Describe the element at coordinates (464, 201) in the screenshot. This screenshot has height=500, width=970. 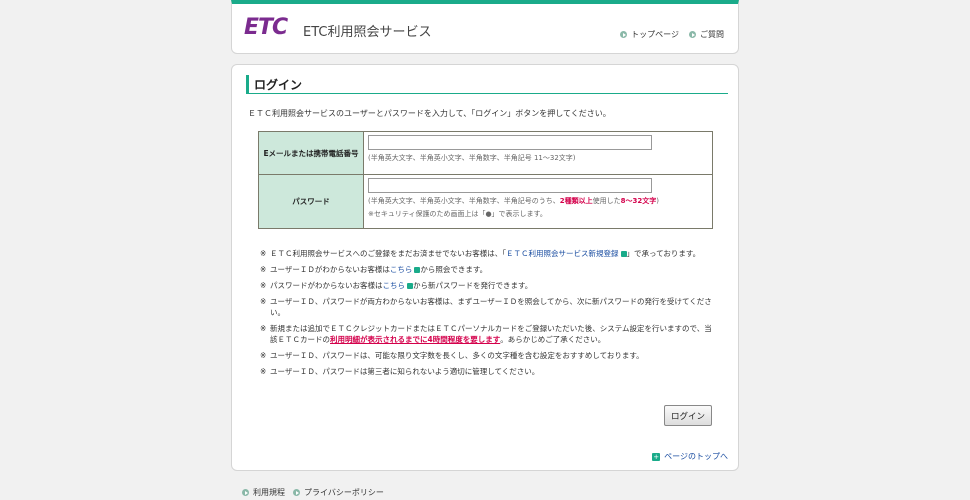
I see `password-hint-part: (半角英大文字、半角英小文字、半角数字、半角記号のうち、` at that location.